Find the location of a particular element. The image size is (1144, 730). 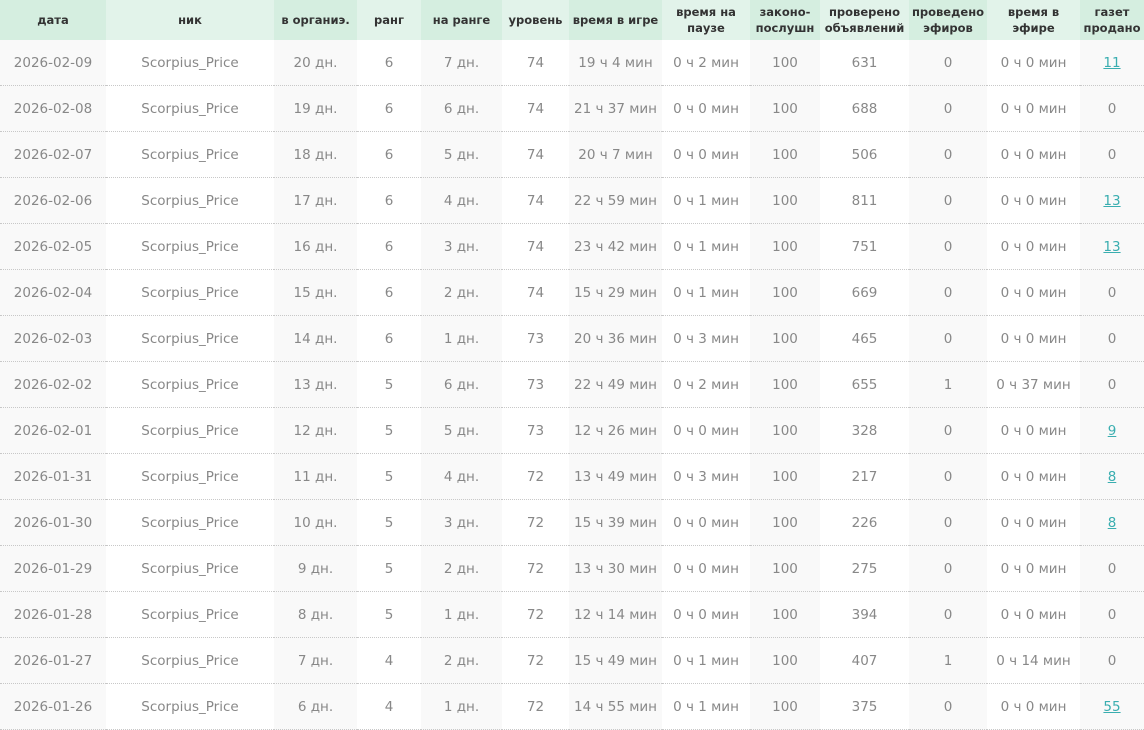

cell-time-in-game: 12 ч 14 мин is located at coordinates (615, 614).